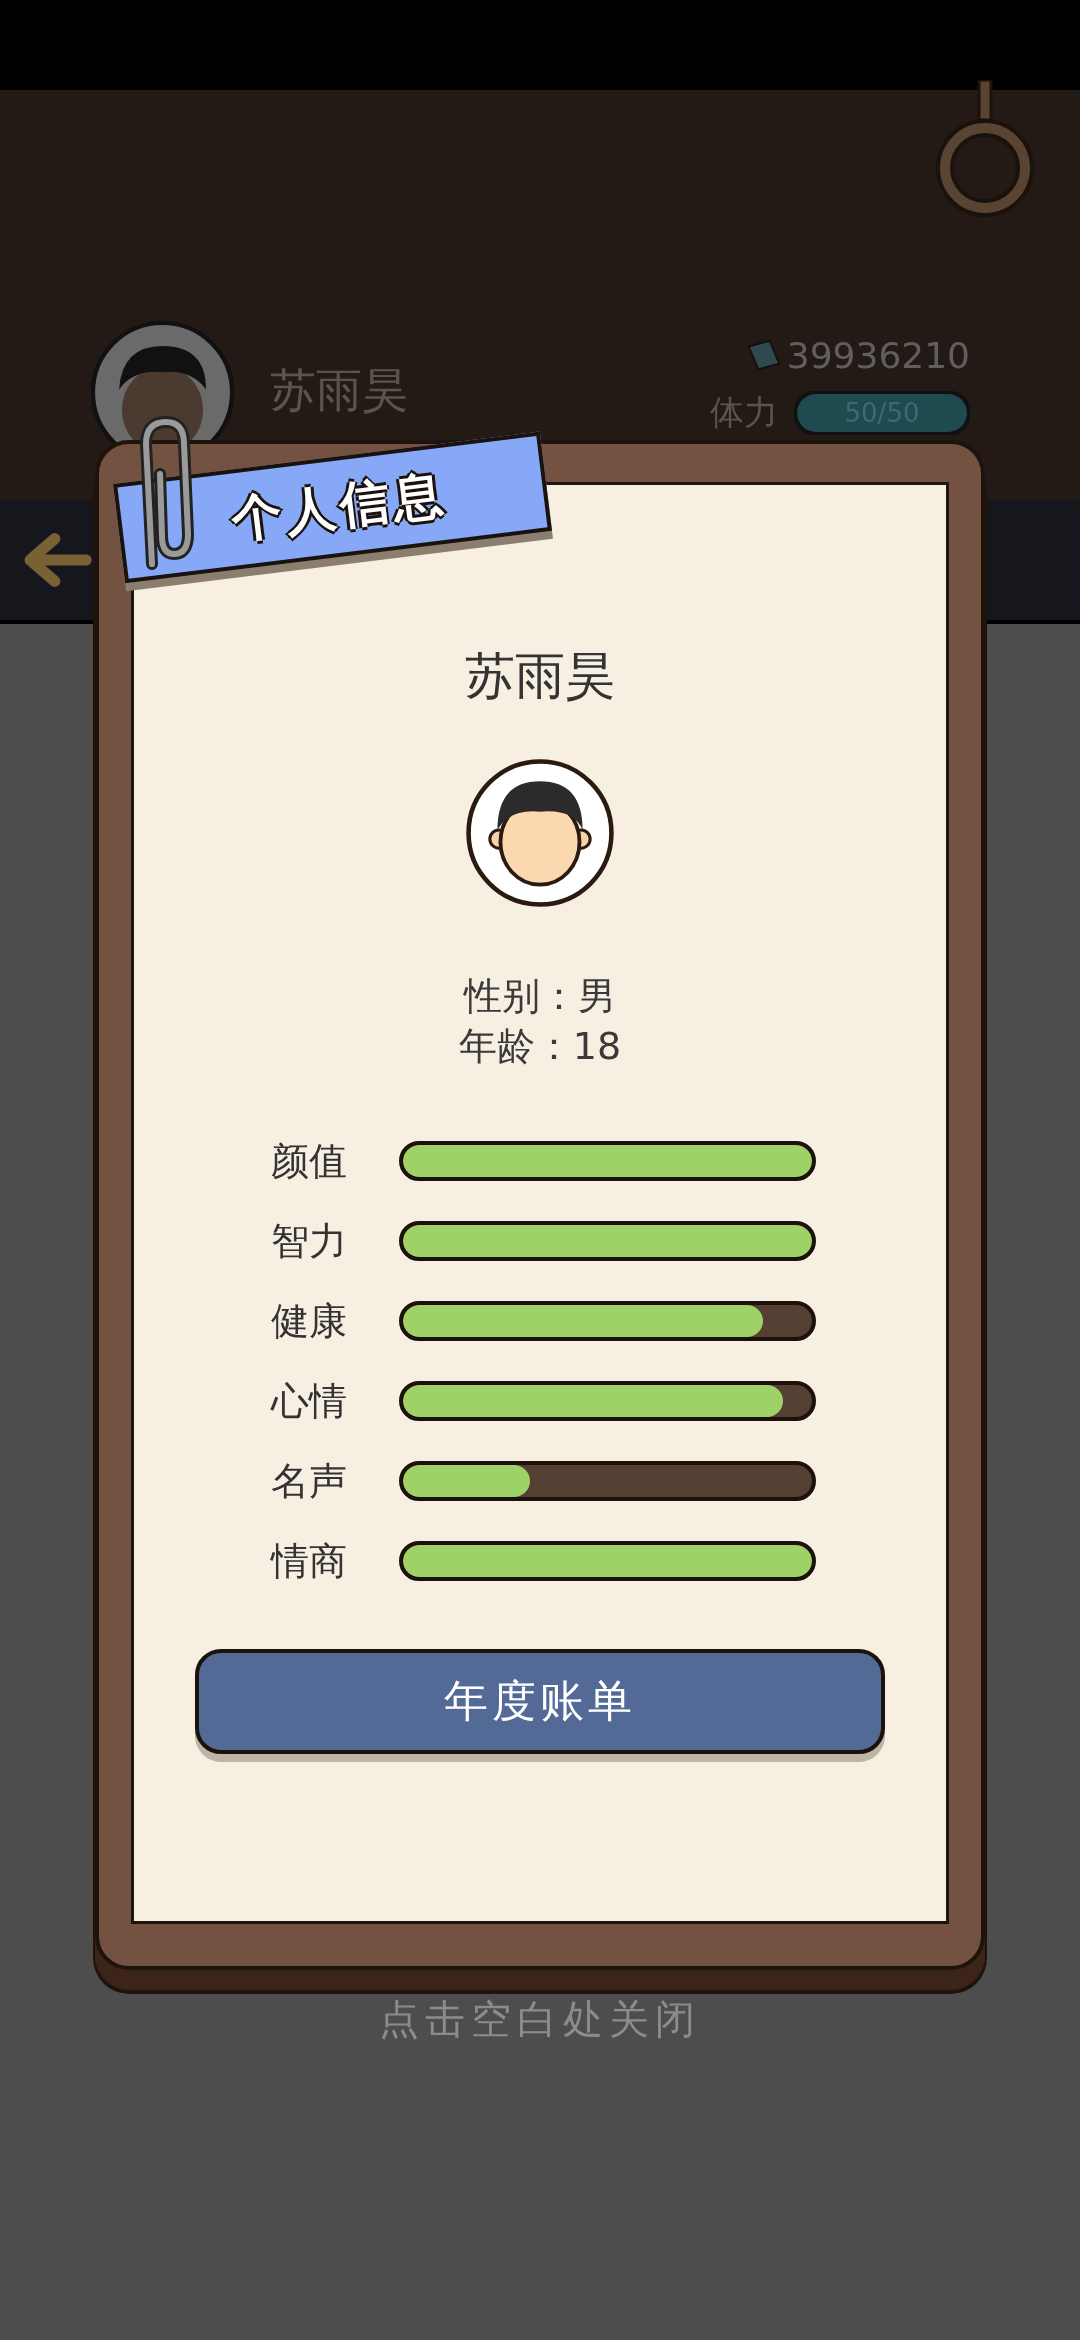 Image resolution: width=1080 pixels, height=2340 pixels. What do you see at coordinates (309, 1161) in the screenshot?
I see `stat-label: 颜值` at bounding box center [309, 1161].